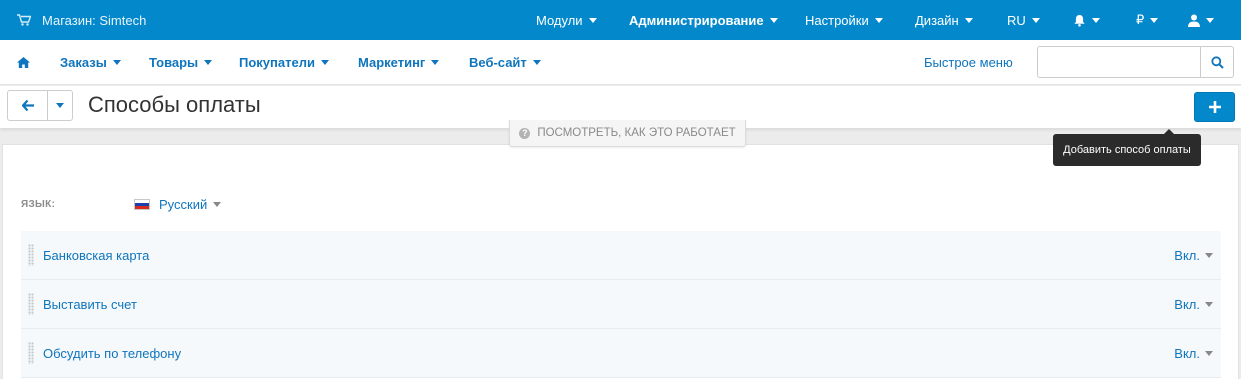 Image resolution: width=1241 pixels, height=379 pixels. Describe the element at coordinates (636, 133) in the screenshot. I see `how-it-works-label: ПОСМОТРЕТЬ, КАК ЭТО РАБОТАЕТ` at that location.